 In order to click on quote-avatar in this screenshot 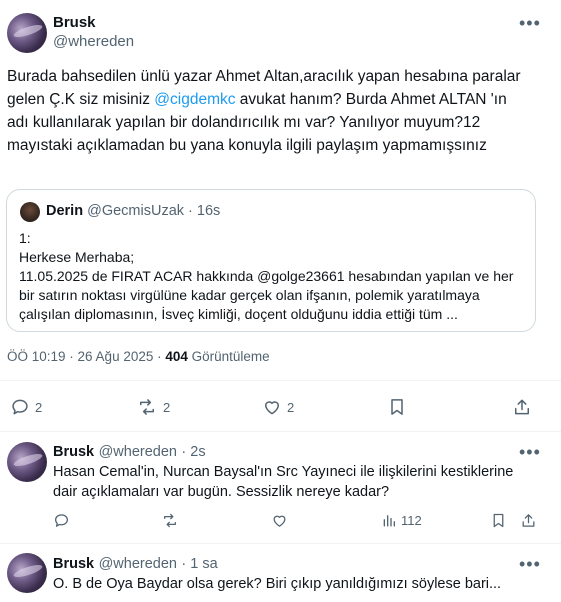, I will do `click(30, 212)`.